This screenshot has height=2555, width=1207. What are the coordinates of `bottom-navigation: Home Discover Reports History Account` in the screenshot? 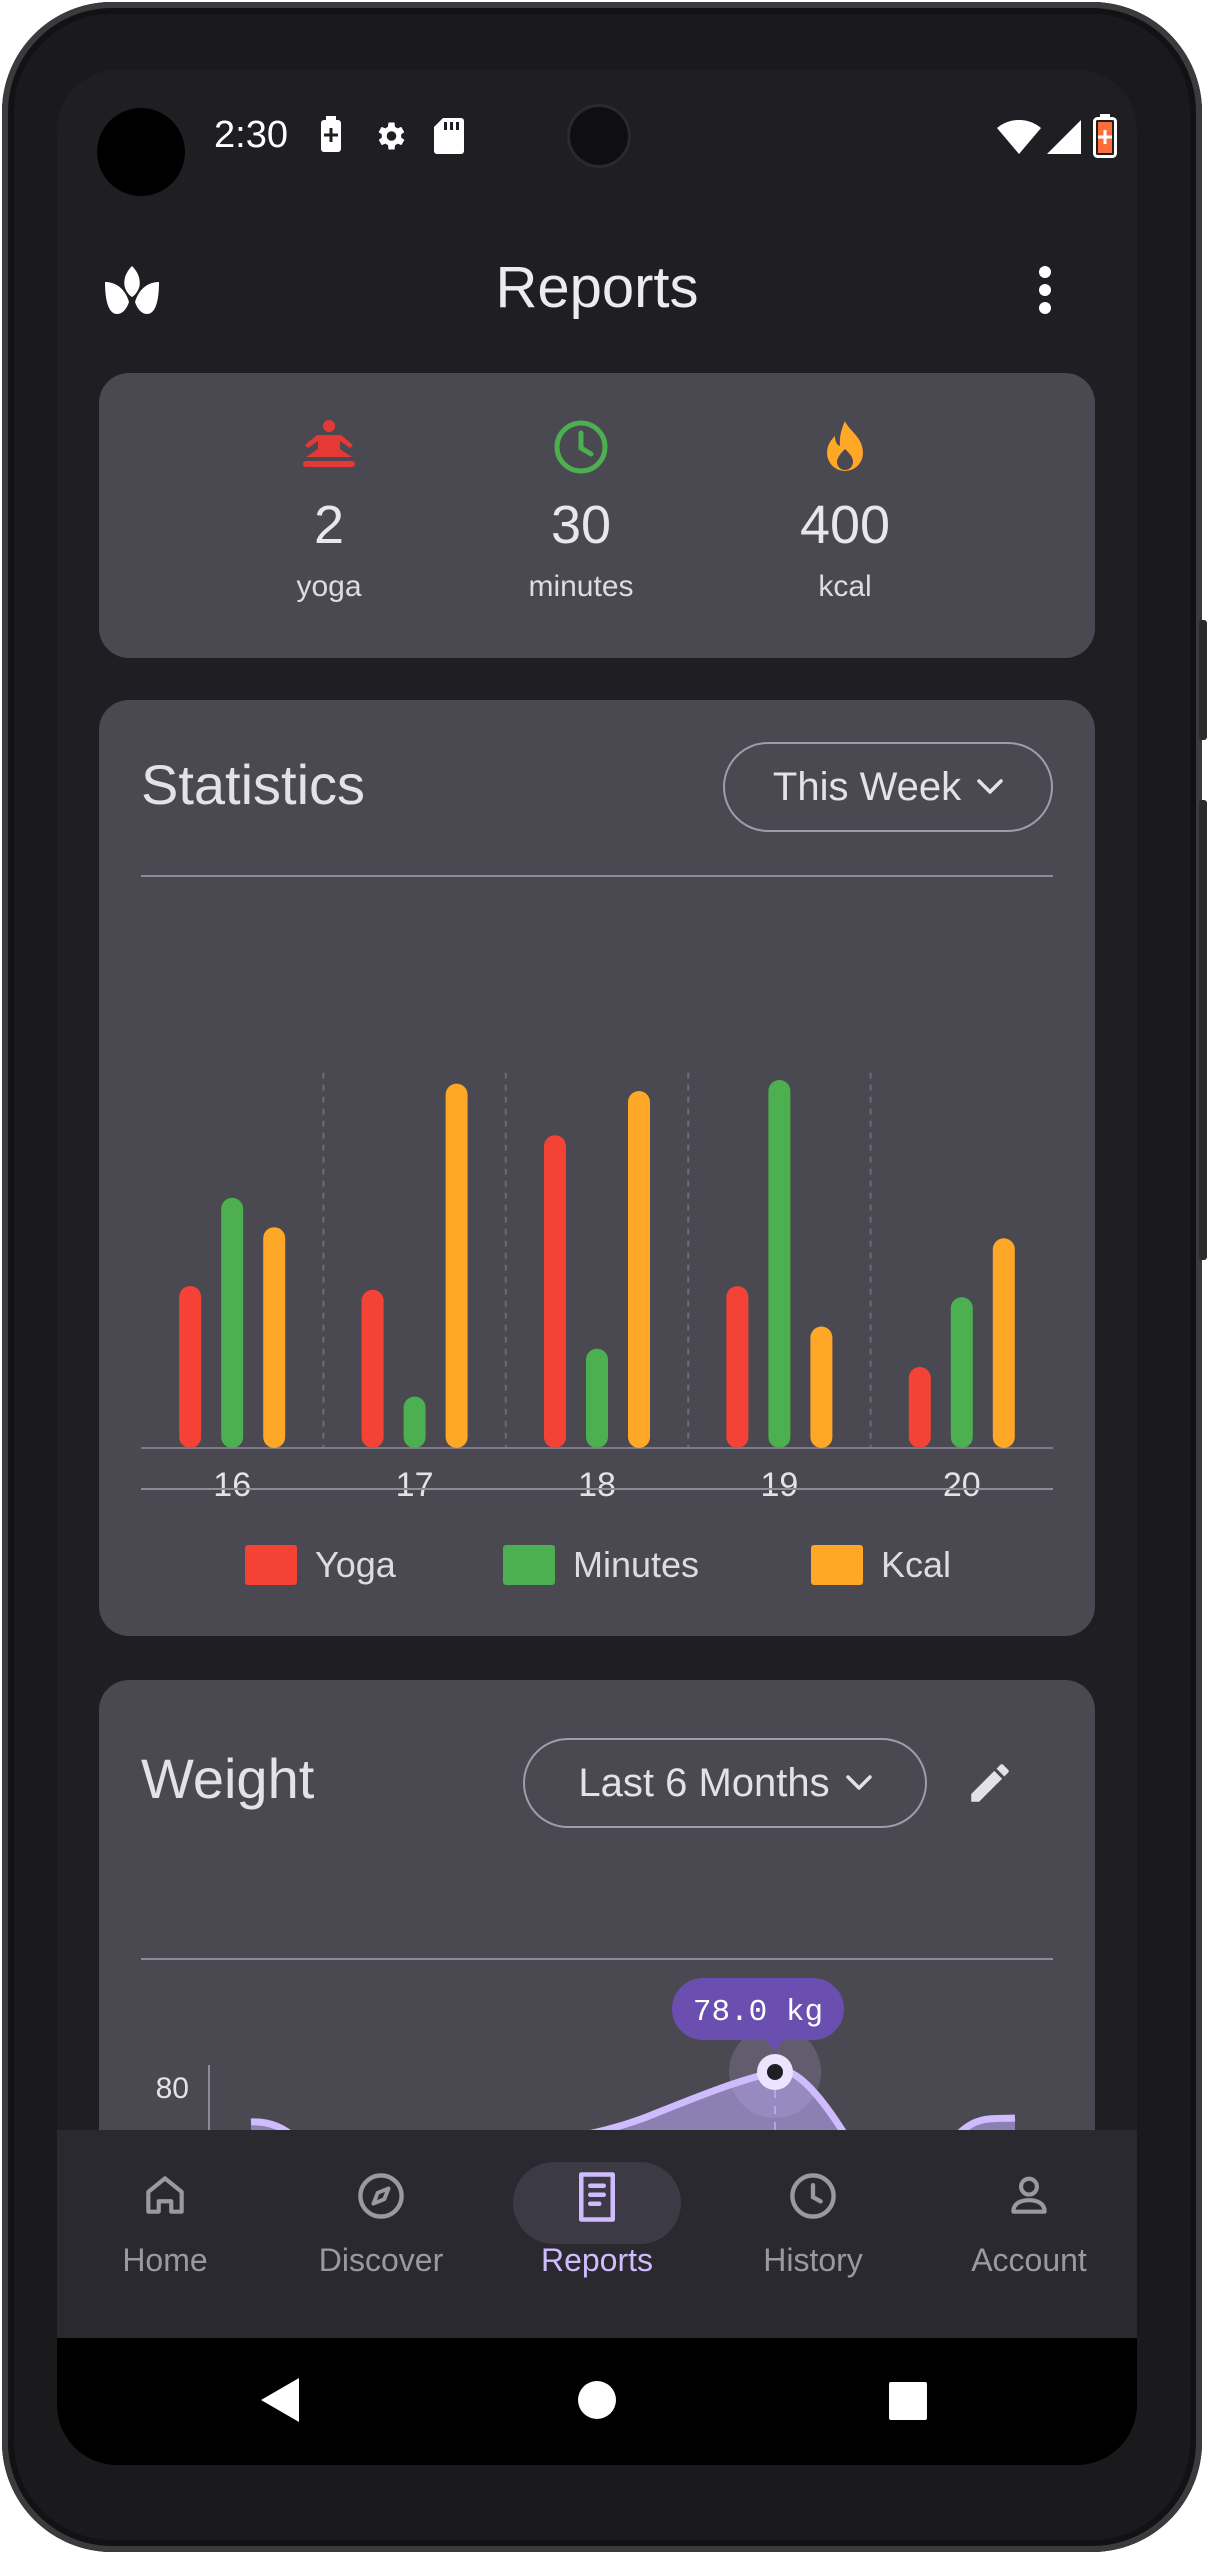 It's located at (597, 2234).